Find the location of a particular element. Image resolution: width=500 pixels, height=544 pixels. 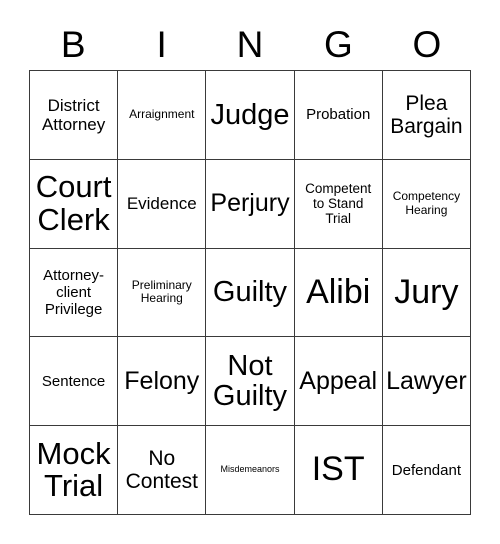

bingo-square: Guilty is located at coordinates (250, 293).